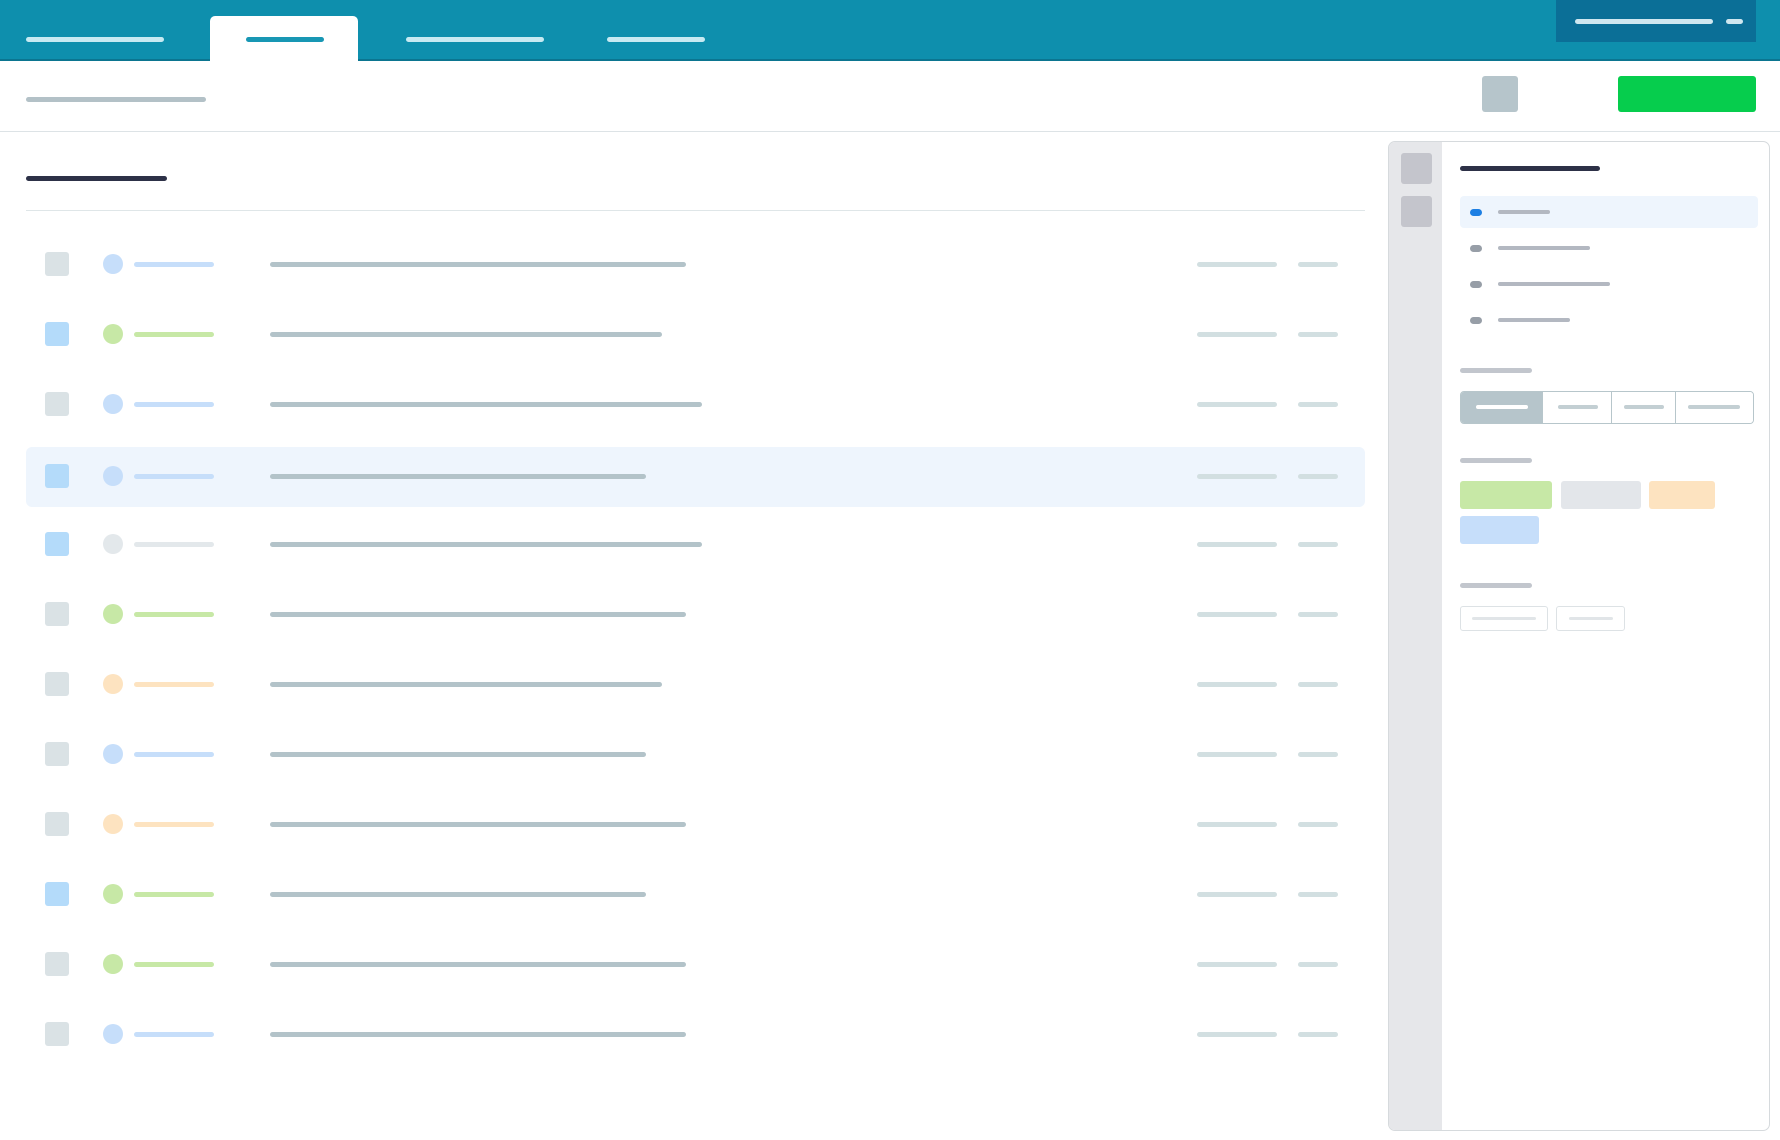 The image size is (1780, 1140). I want to click on secondary-button-1-label, so click(1504, 618).